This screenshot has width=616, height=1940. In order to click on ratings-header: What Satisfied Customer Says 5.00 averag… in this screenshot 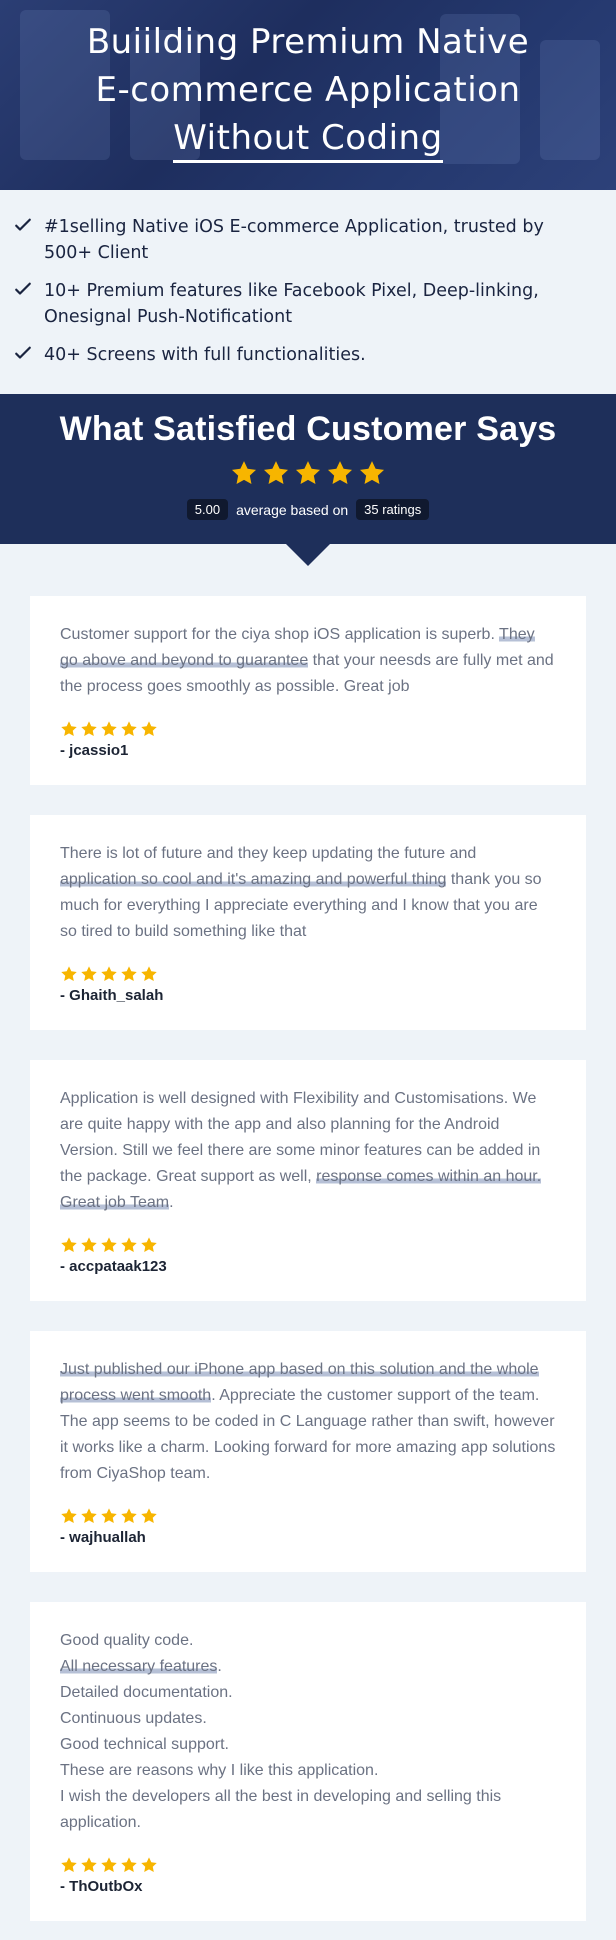, I will do `click(308, 480)`.